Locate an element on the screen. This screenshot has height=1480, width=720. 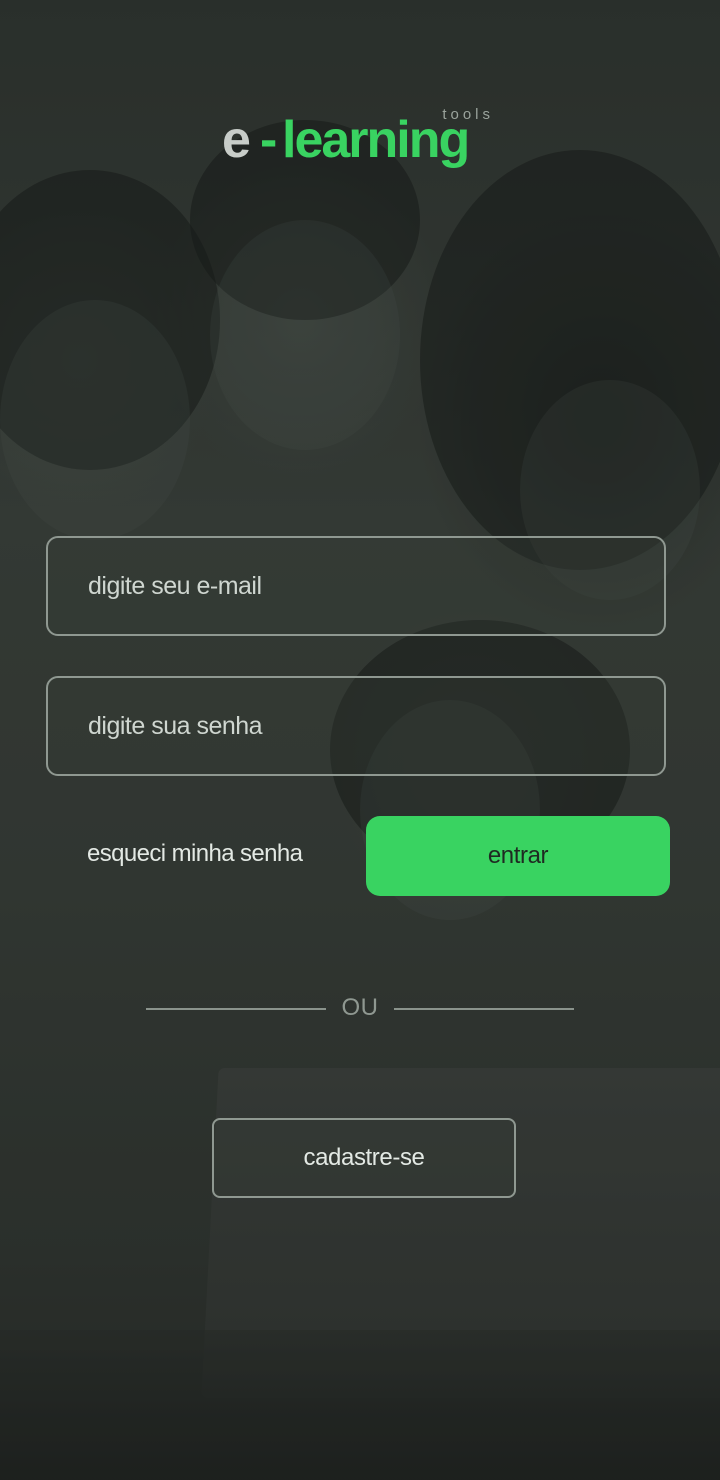
or-divider: OU is located at coordinates (360, 1009).